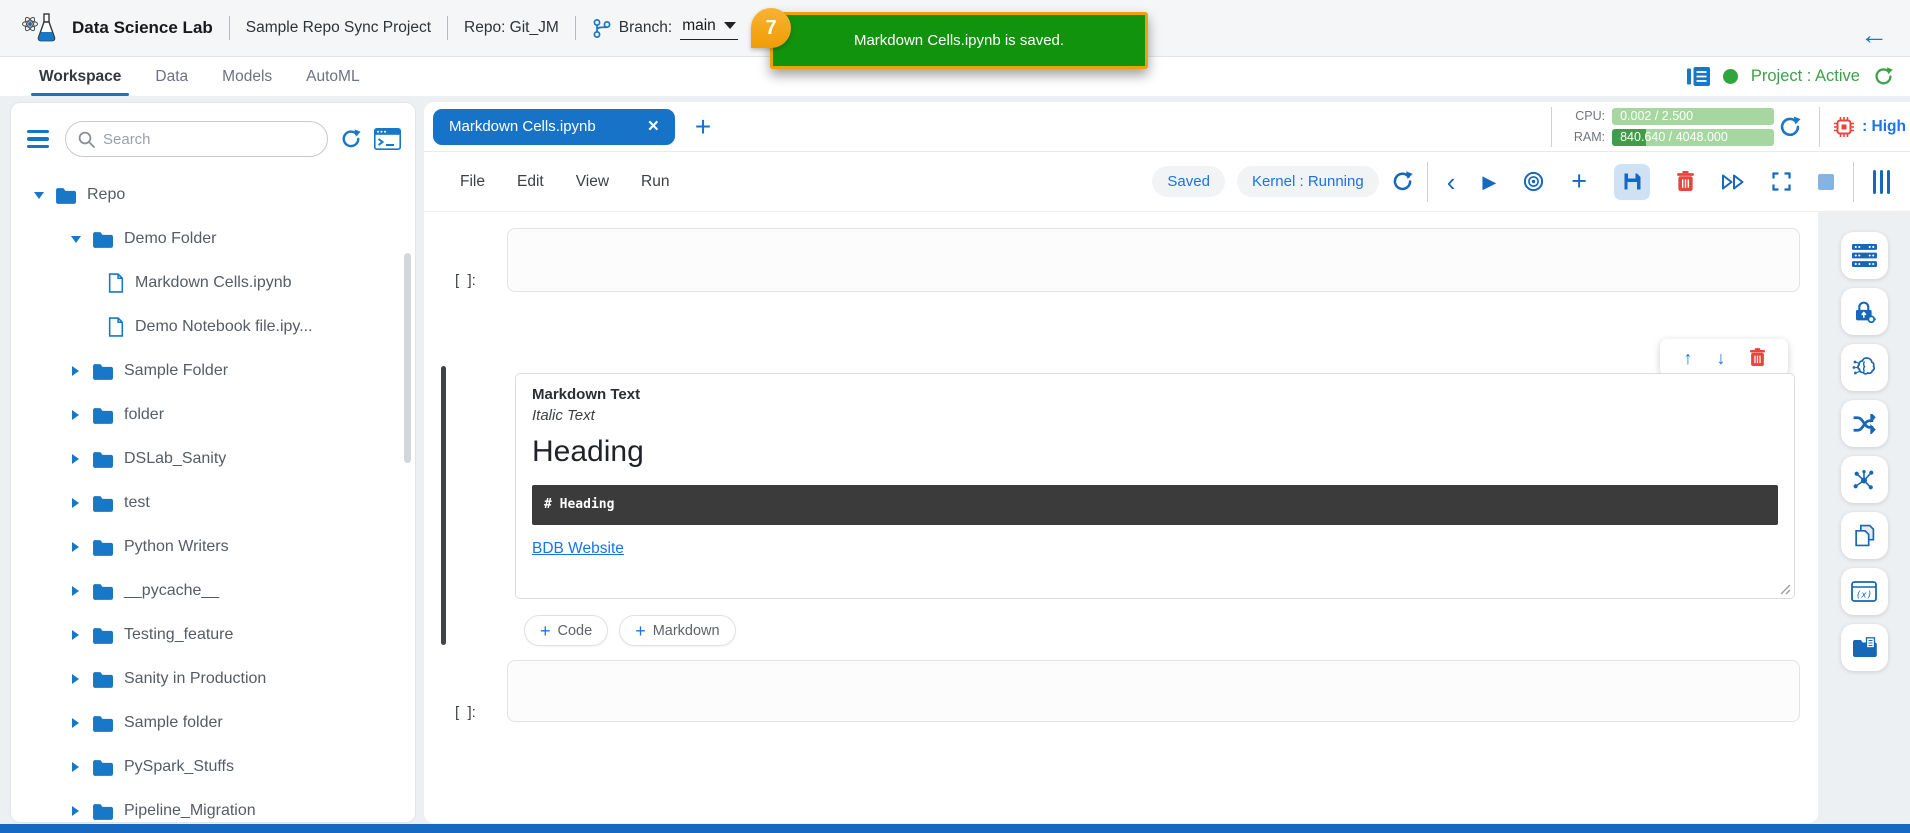 Image resolution: width=1910 pixels, height=833 pixels. Describe the element at coordinates (703, 126) in the screenshot. I see `add-tab-button: +` at that location.